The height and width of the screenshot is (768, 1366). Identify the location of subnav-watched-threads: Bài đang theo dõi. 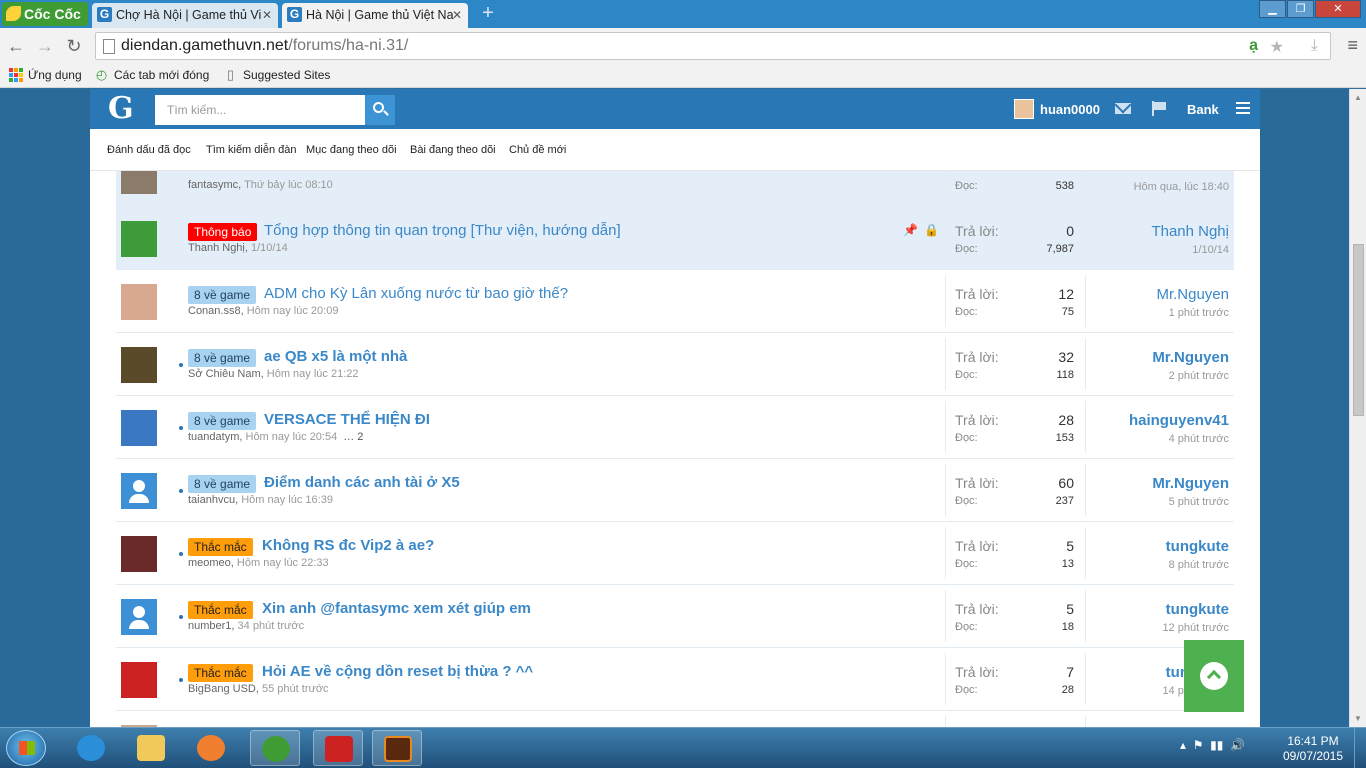
(453, 150).